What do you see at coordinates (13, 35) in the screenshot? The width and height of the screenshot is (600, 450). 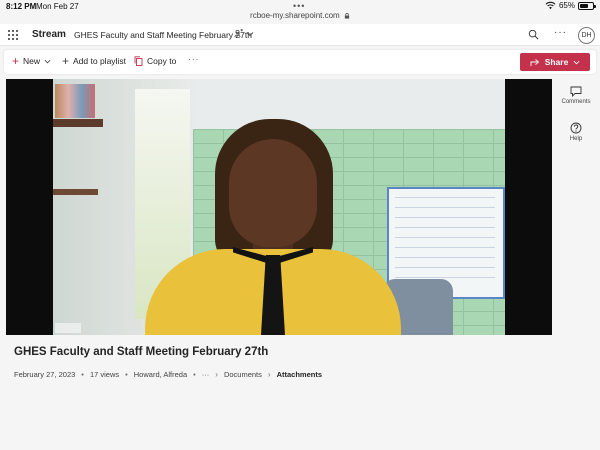 I see `waffle-icon` at bounding box center [13, 35].